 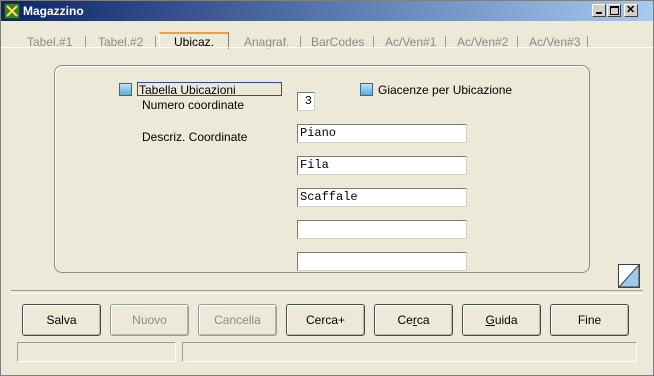 I want to click on cerca-button: Cerca, so click(x=413, y=320).